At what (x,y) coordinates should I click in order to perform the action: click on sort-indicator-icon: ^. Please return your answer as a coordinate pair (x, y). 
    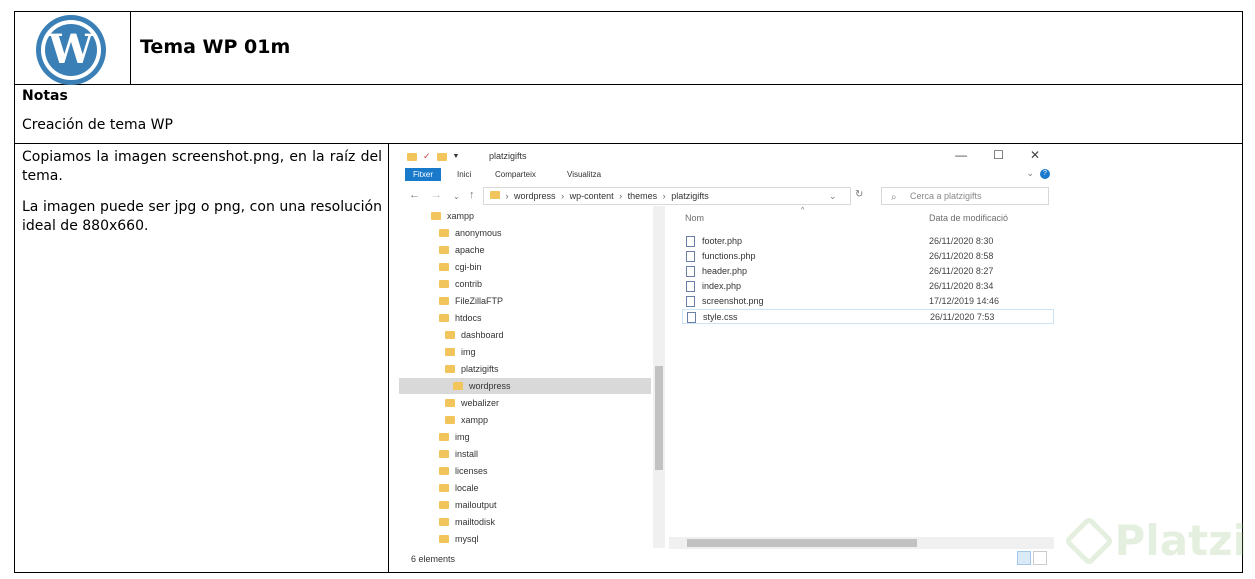
    Looking at the image, I should click on (803, 210).